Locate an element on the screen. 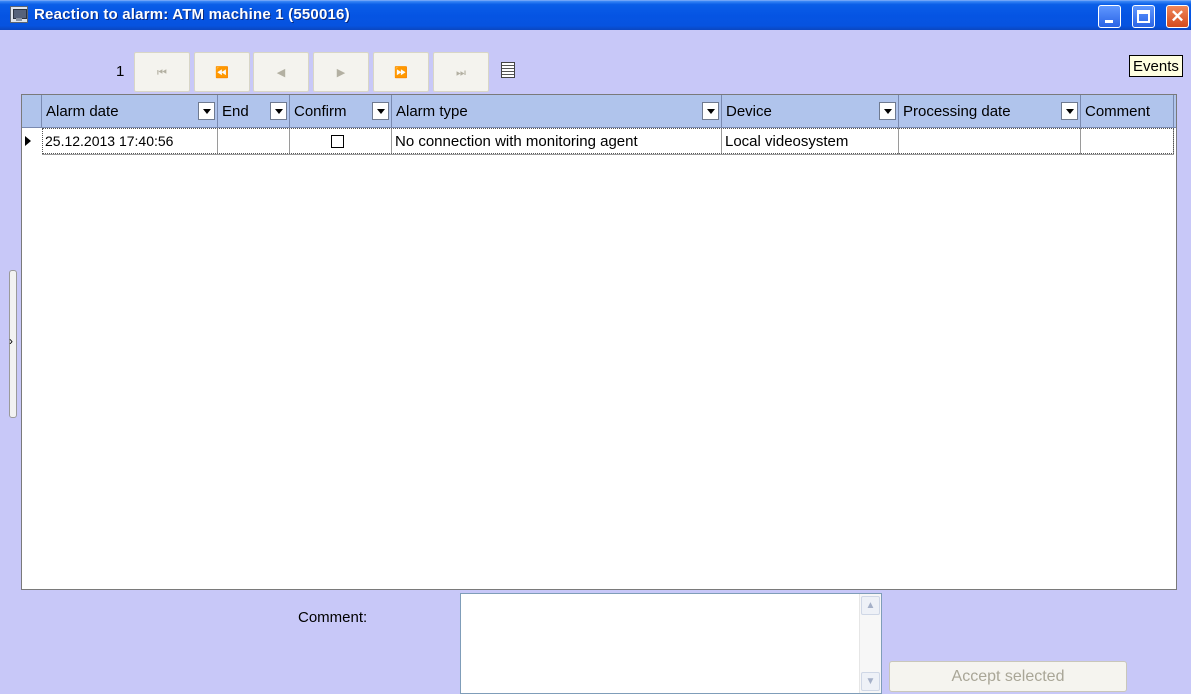  prior-icon: ◀ is located at coordinates (281, 72).